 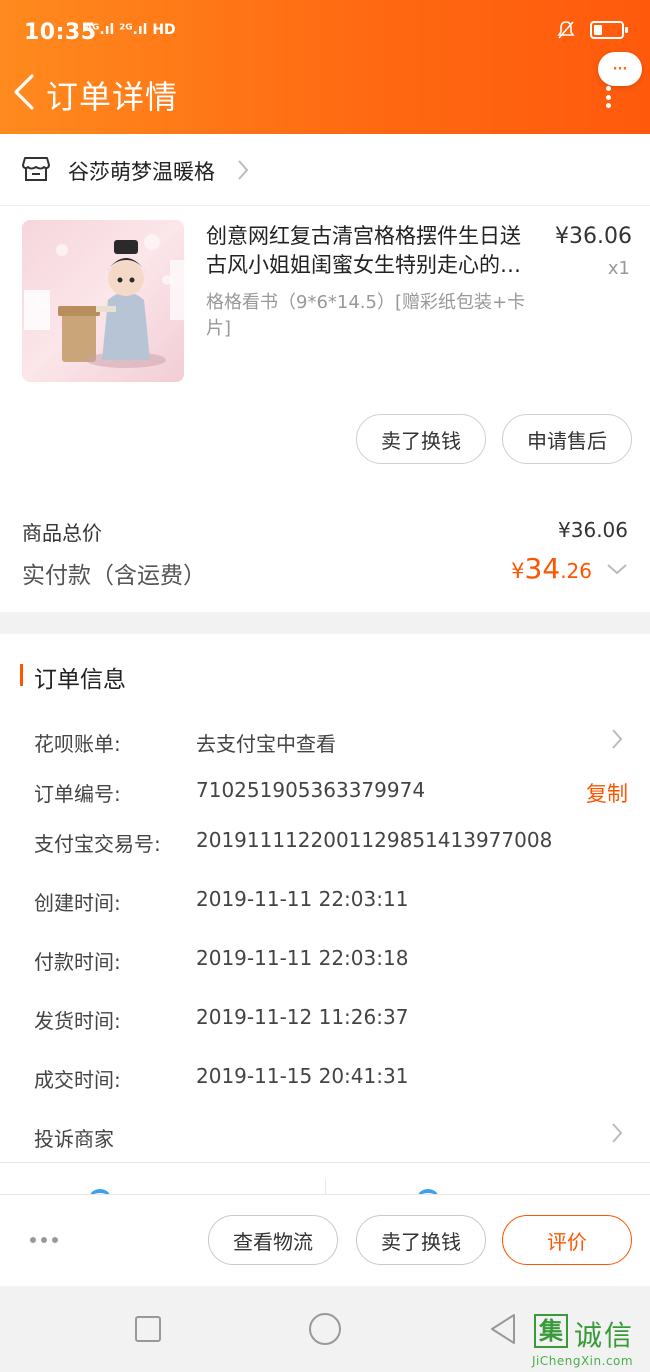 What do you see at coordinates (518, 571) in the screenshot?
I see `paid-currency: ¥` at bounding box center [518, 571].